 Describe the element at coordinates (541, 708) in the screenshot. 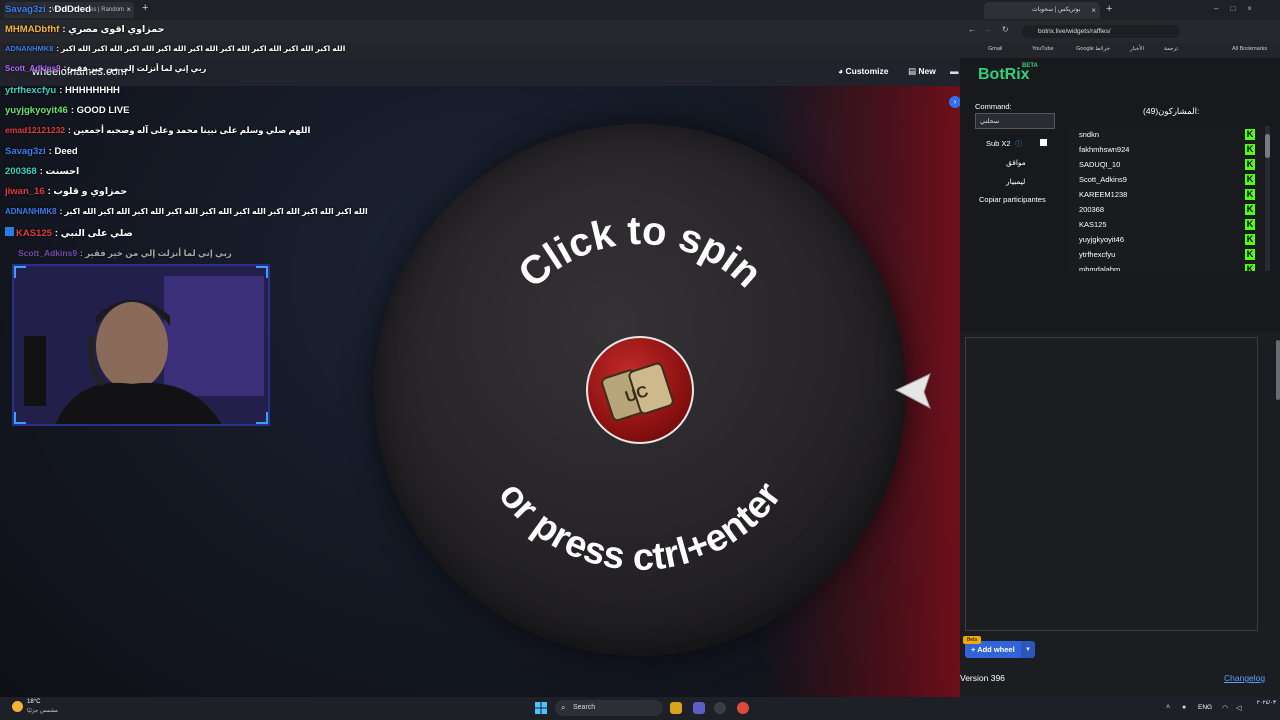

I see `windows-start-icon` at that location.